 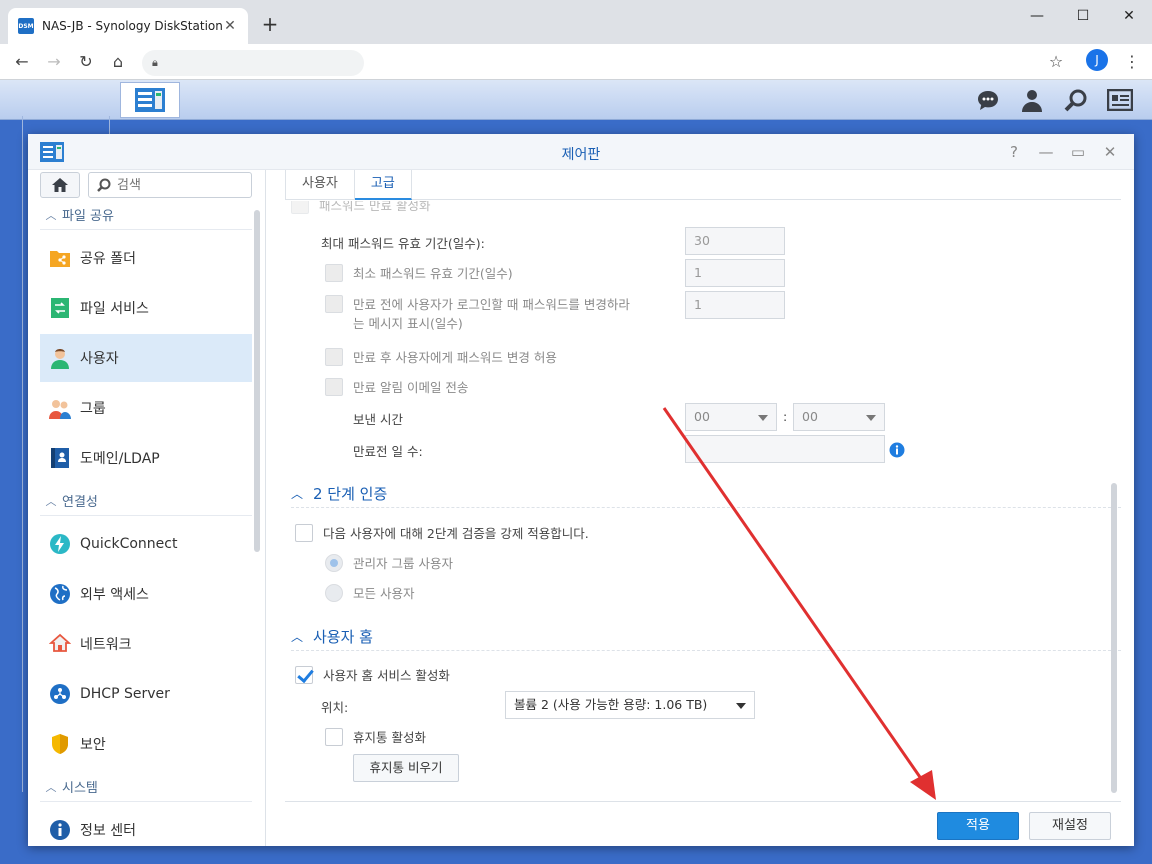 I want to click on empty-recycle-button: 휴지통 비우기, so click(x=406, y=768).